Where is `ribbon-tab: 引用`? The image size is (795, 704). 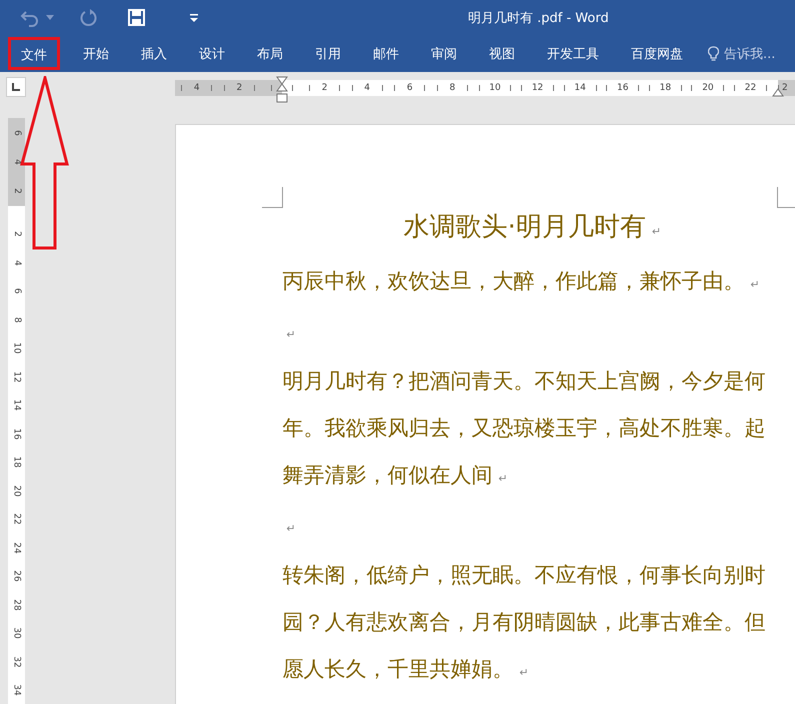
ribbon-tab: 引用 is located at coordinates (328, 53).